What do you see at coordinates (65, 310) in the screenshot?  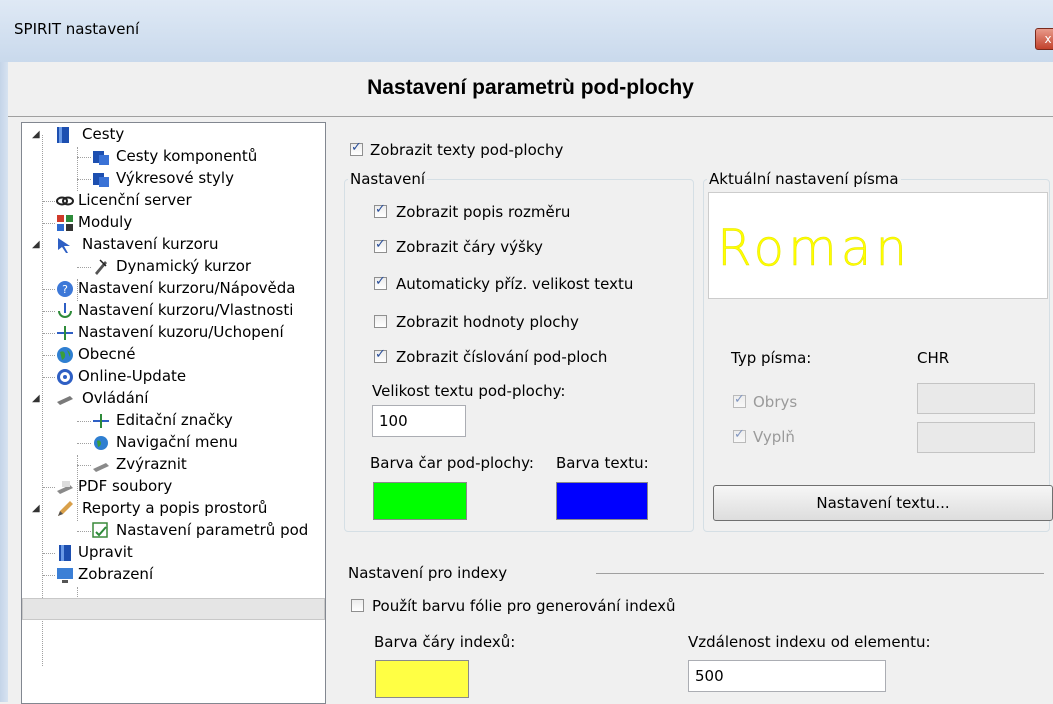 I see `cursor-properties-icon` at bounding box center [65, 310].